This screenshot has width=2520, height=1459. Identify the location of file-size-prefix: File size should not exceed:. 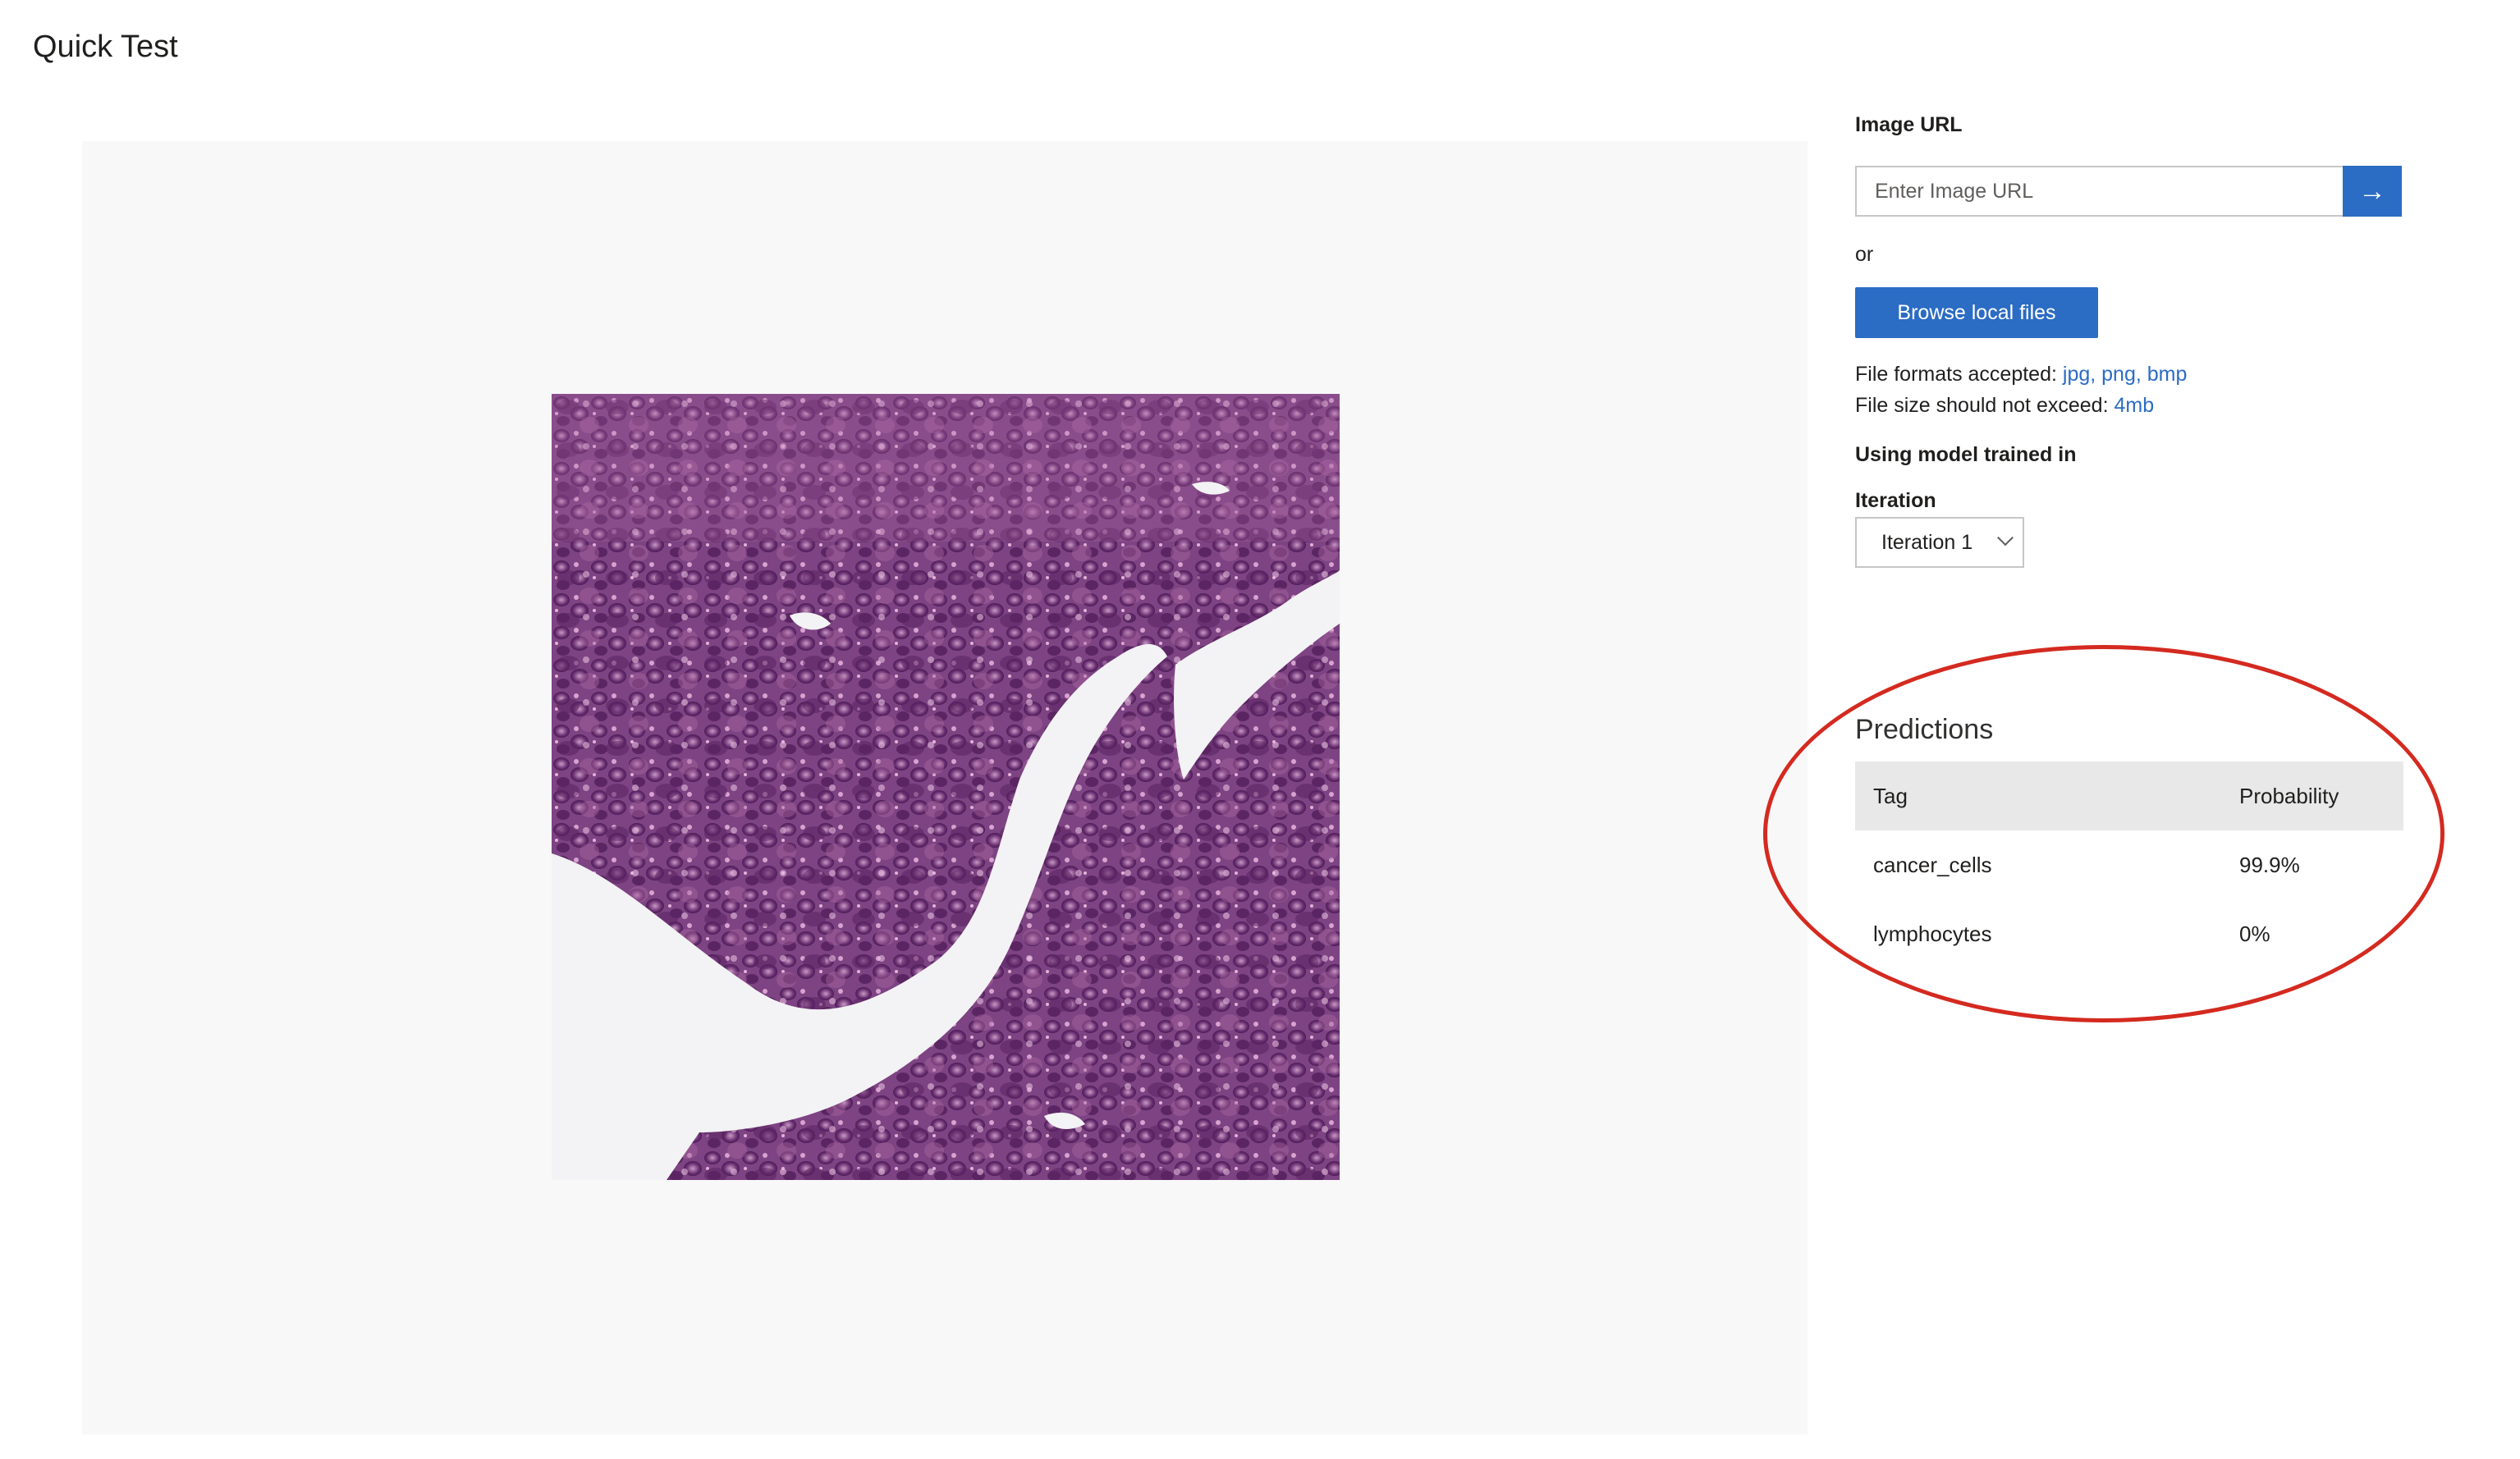
(1985, 405).